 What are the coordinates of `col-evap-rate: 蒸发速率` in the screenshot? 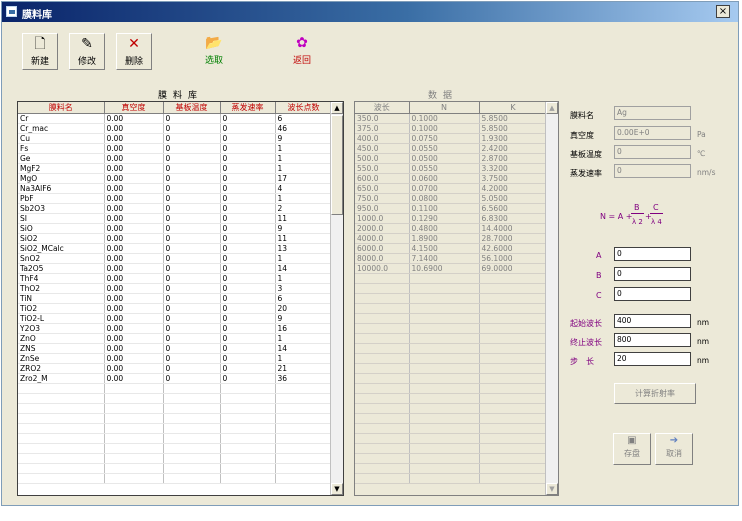 It's located at (248, 108).